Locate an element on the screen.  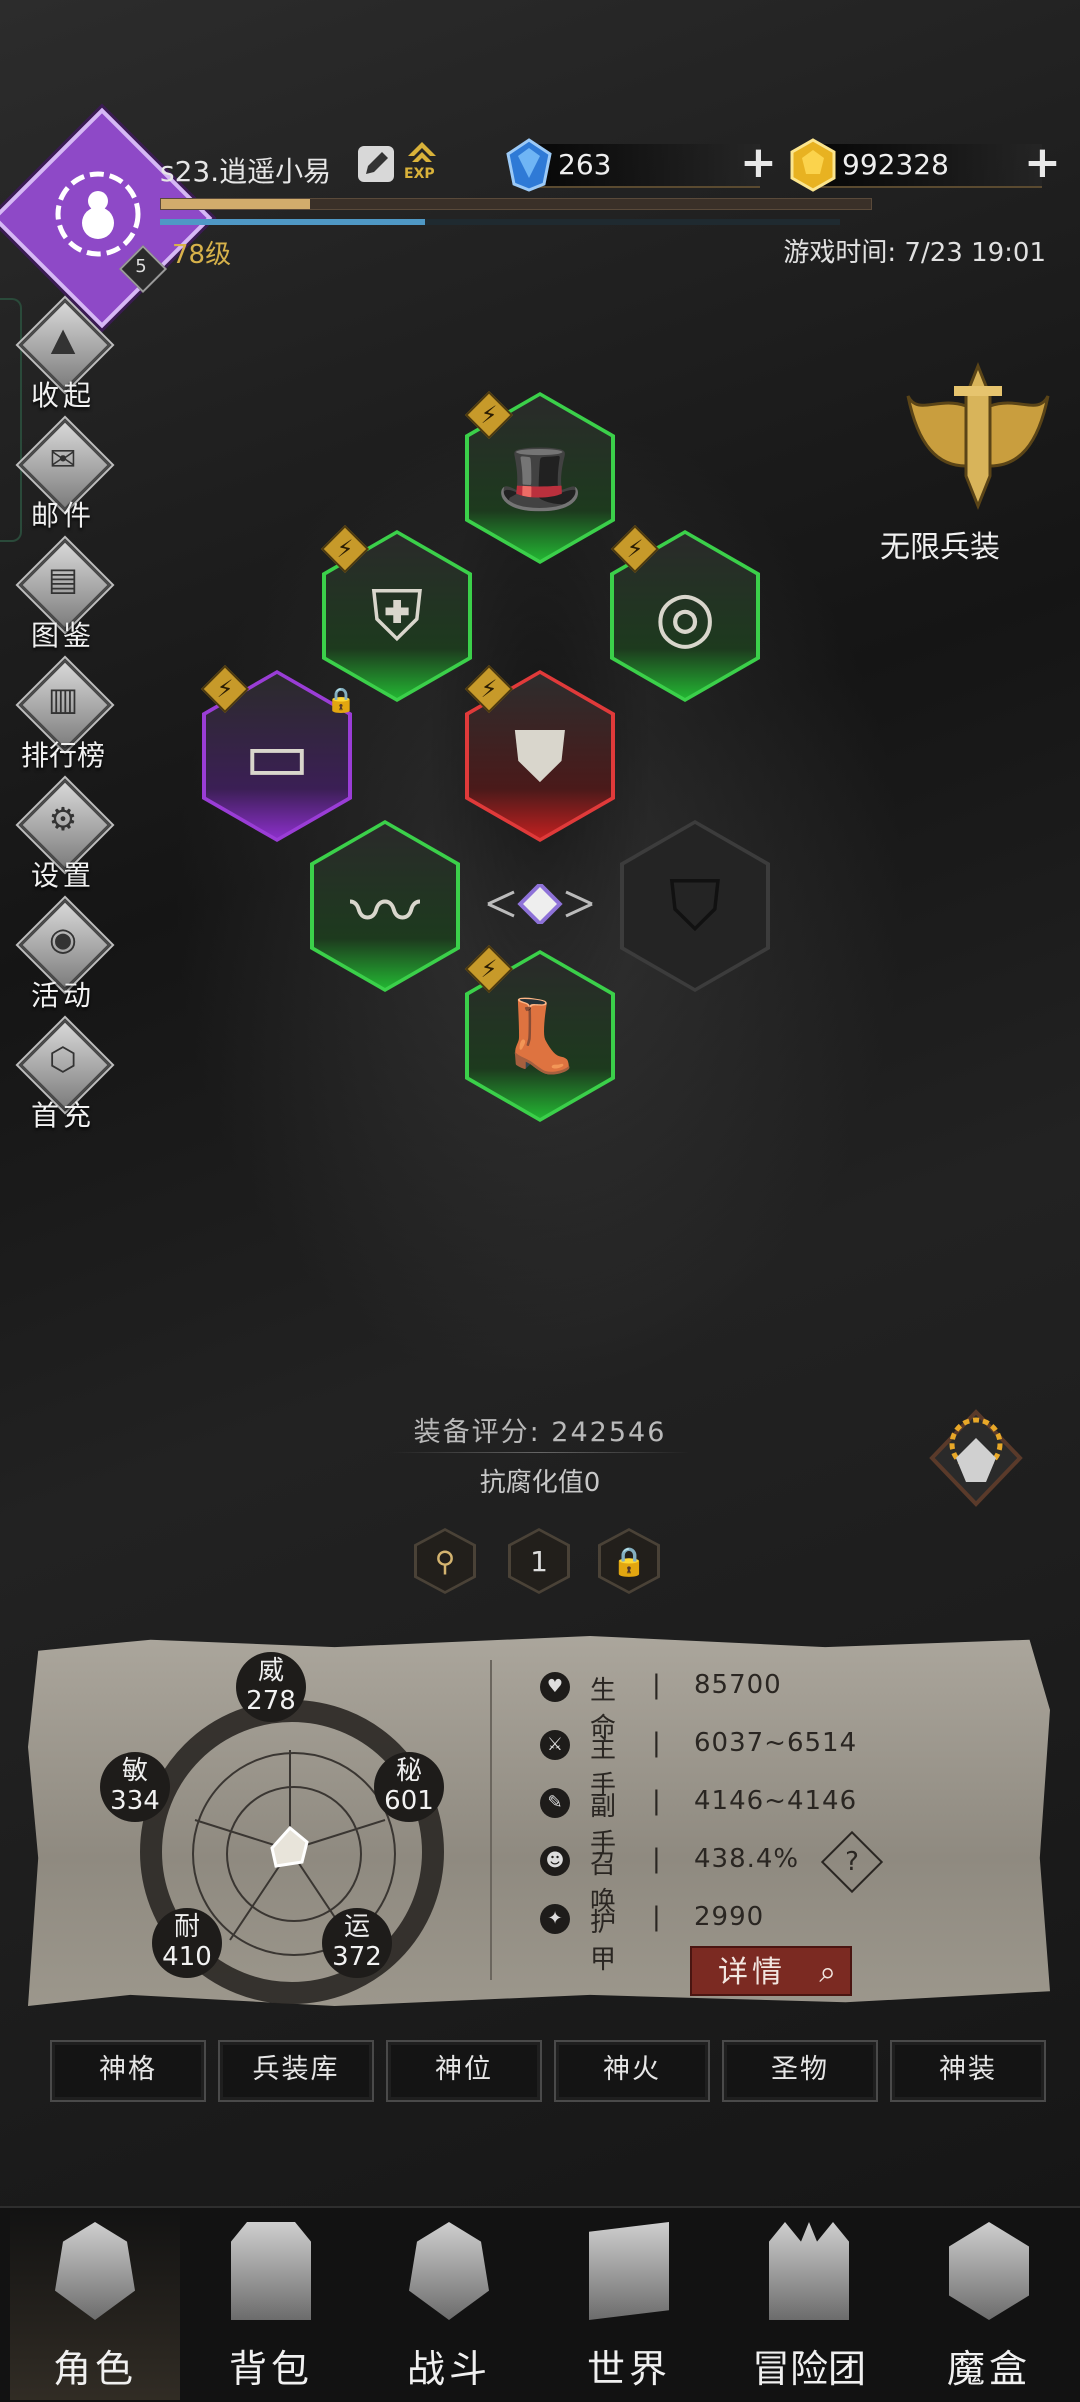
stats-divider is located at coordinates (491, 1820).